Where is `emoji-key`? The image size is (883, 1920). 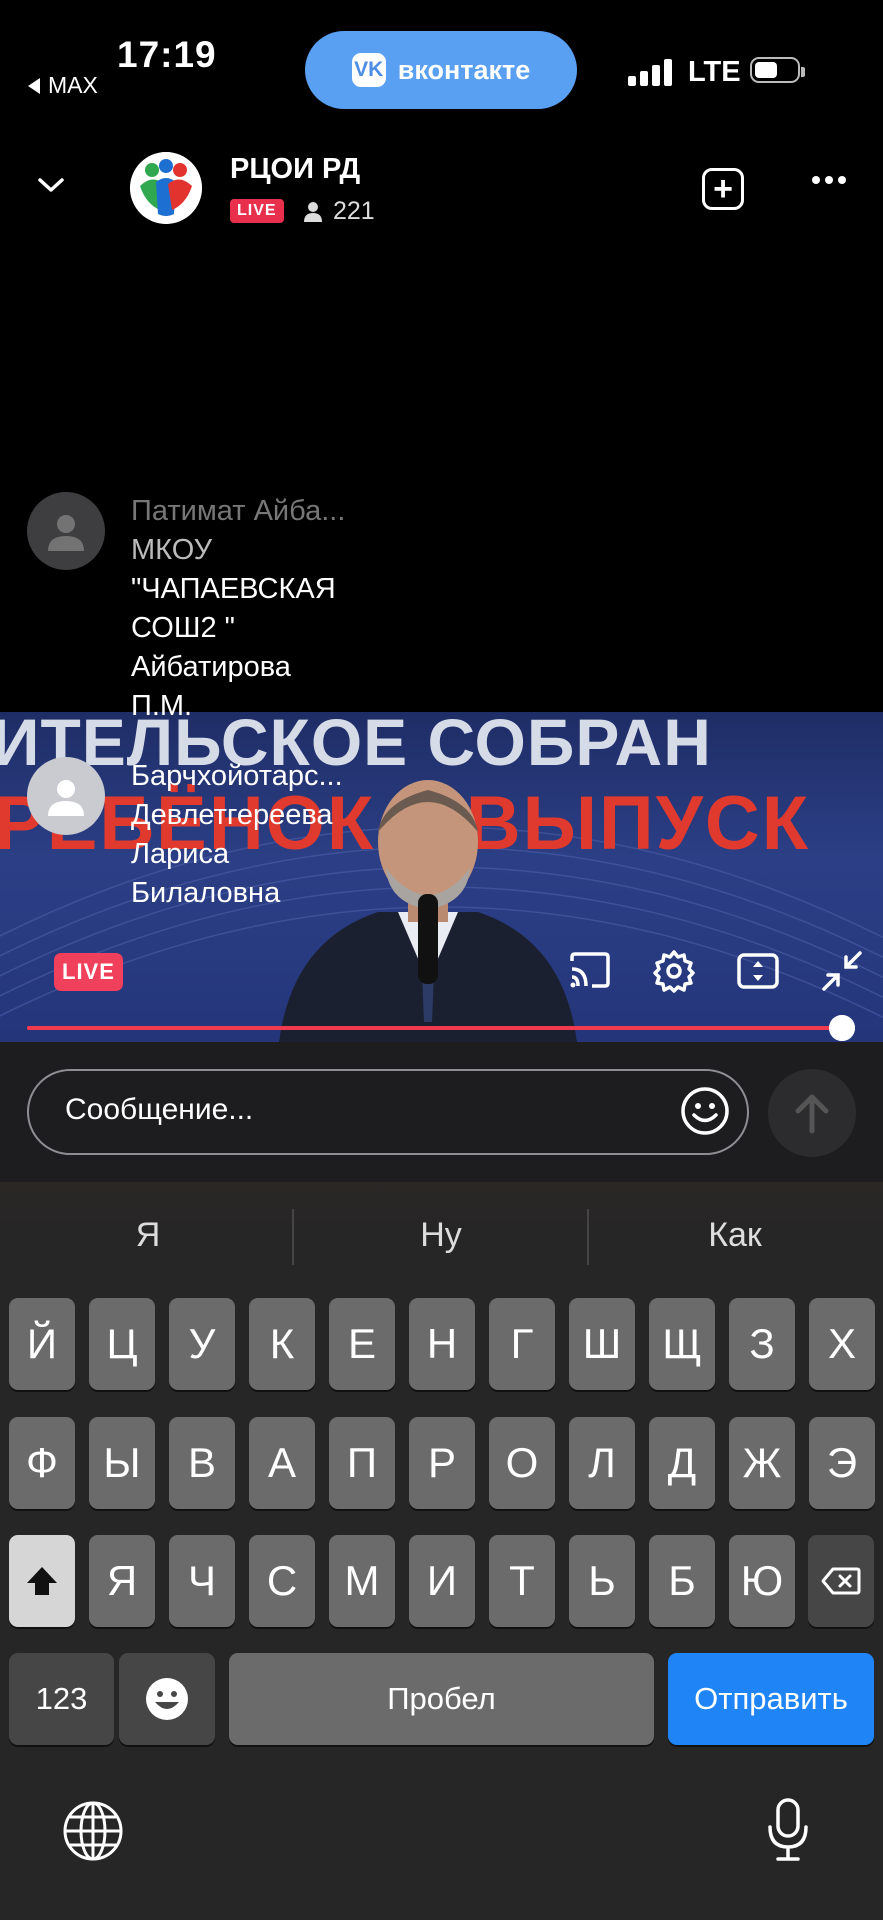 emoji-key is located at coordinates (167, 1699).